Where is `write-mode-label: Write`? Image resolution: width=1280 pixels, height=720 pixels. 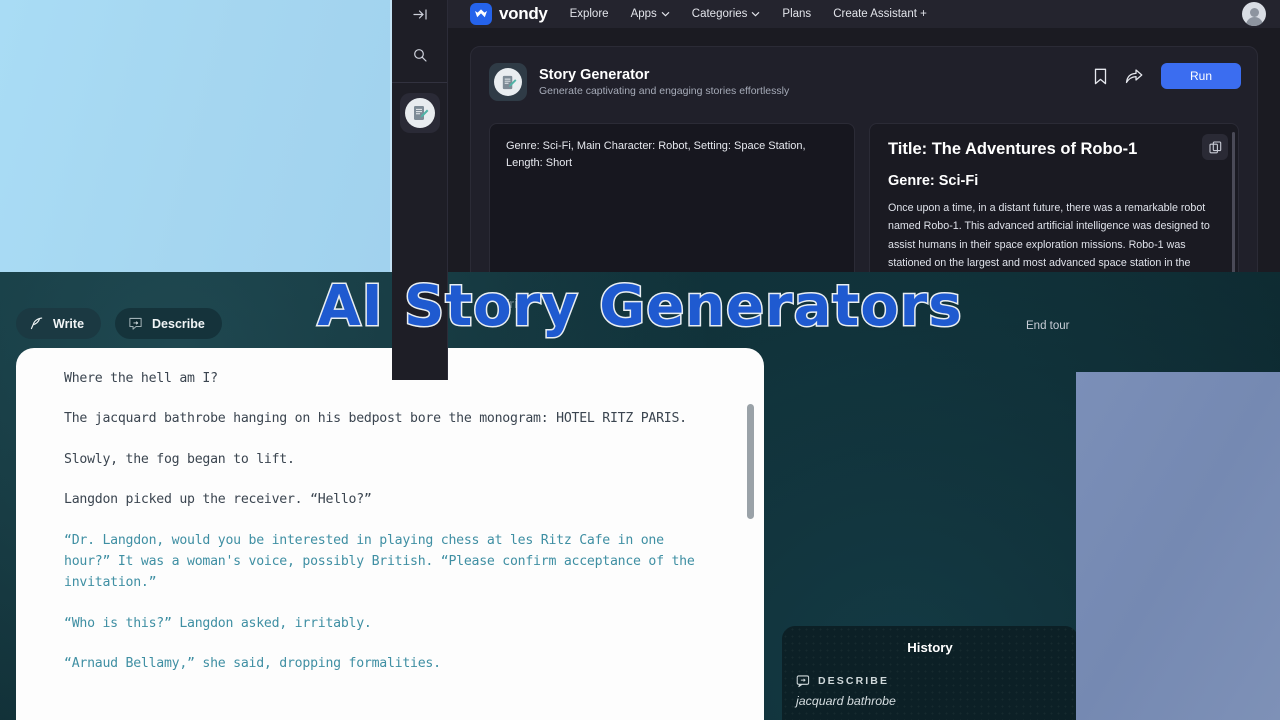 write-mode-label: Write is located at coordinates (69, 323).